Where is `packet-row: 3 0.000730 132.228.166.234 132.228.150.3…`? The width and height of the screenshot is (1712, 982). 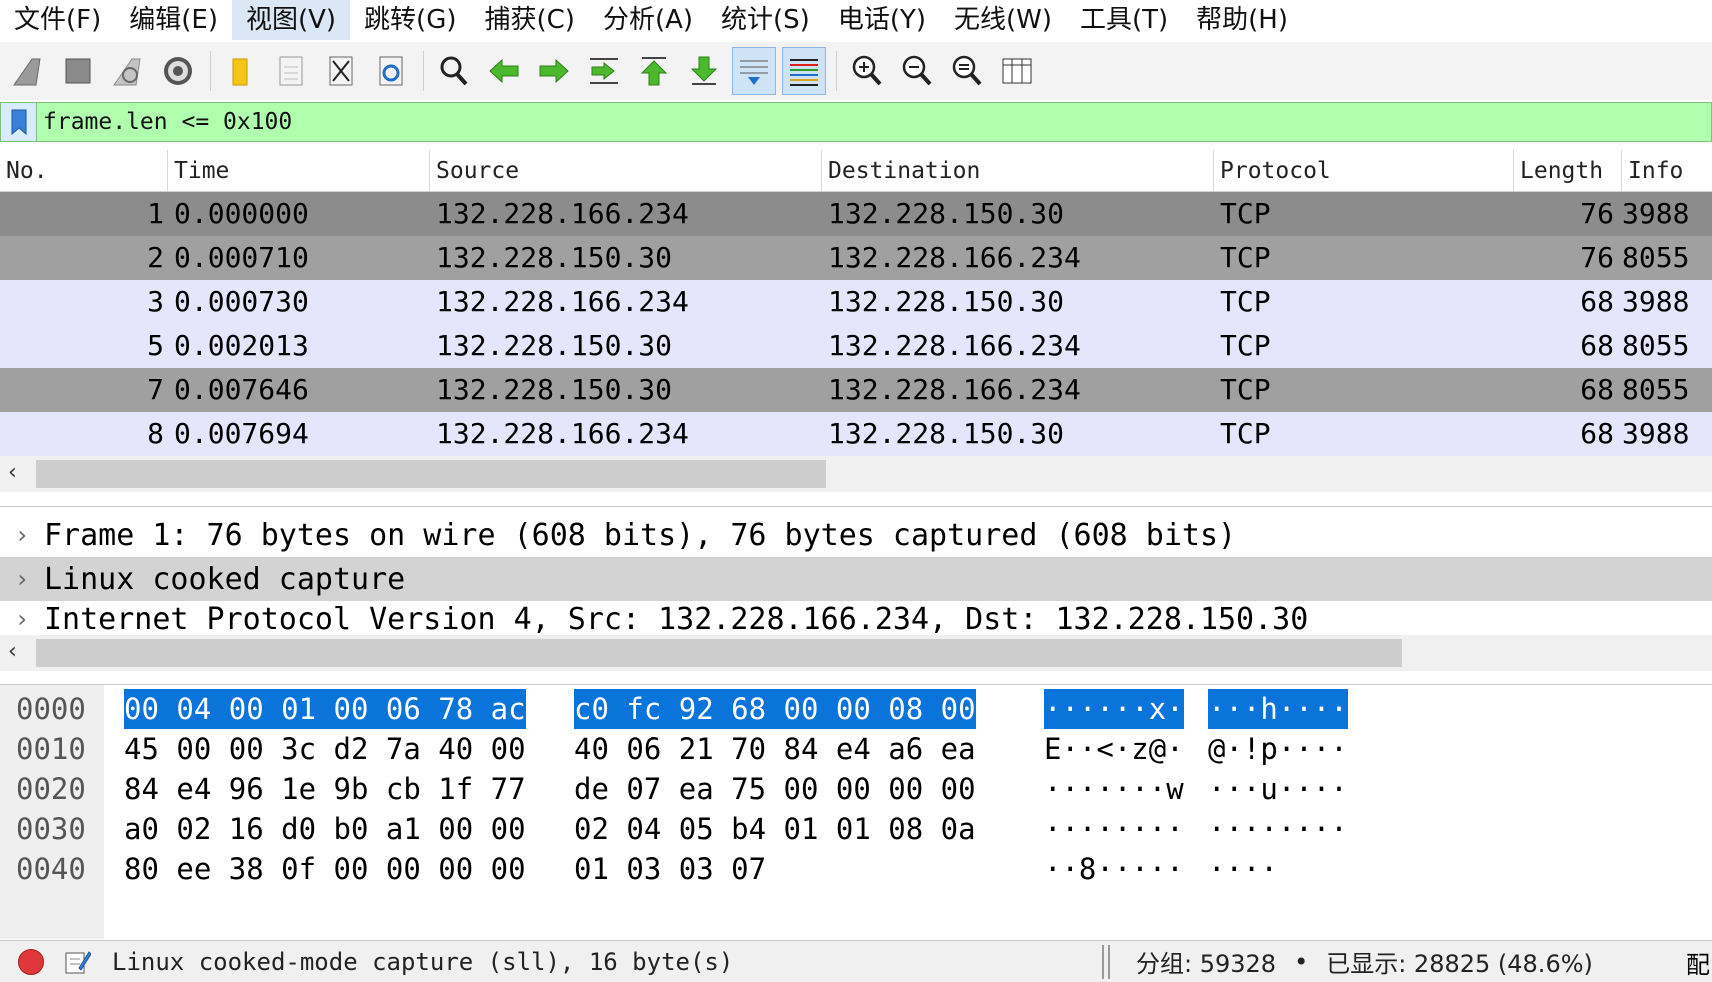 packet-row: 3 0.000730 132.228.166.234 132.228.150.3… is located at coordinates (856, 302).